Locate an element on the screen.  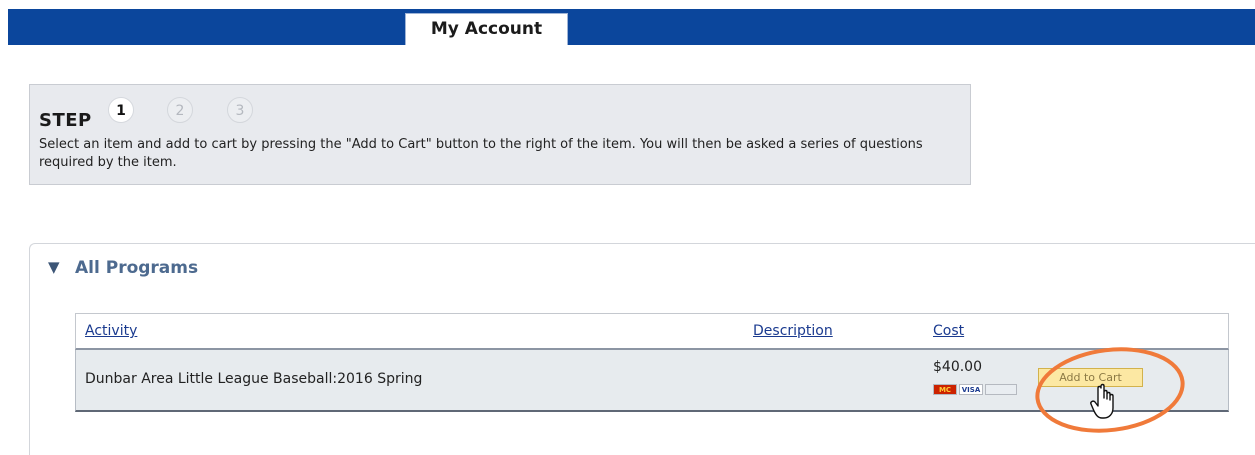
add-to-cart-button: Add to Cart is located at coordinates (1090, 377).